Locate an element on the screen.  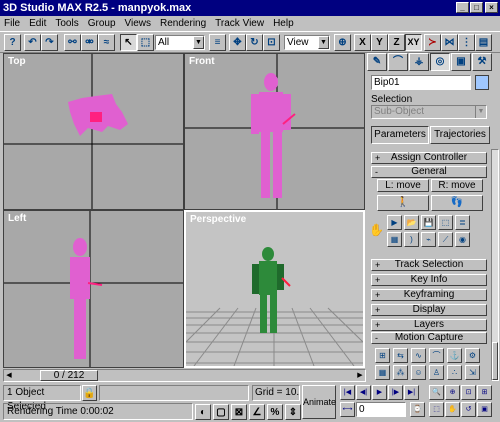
current-frame-field: 0 is located at coordinates (381, 409).